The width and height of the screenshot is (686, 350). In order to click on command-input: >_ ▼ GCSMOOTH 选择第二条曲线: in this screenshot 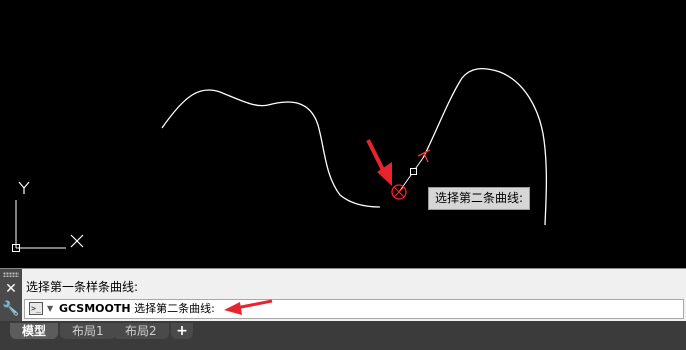, I will do `click(354, 309)`.